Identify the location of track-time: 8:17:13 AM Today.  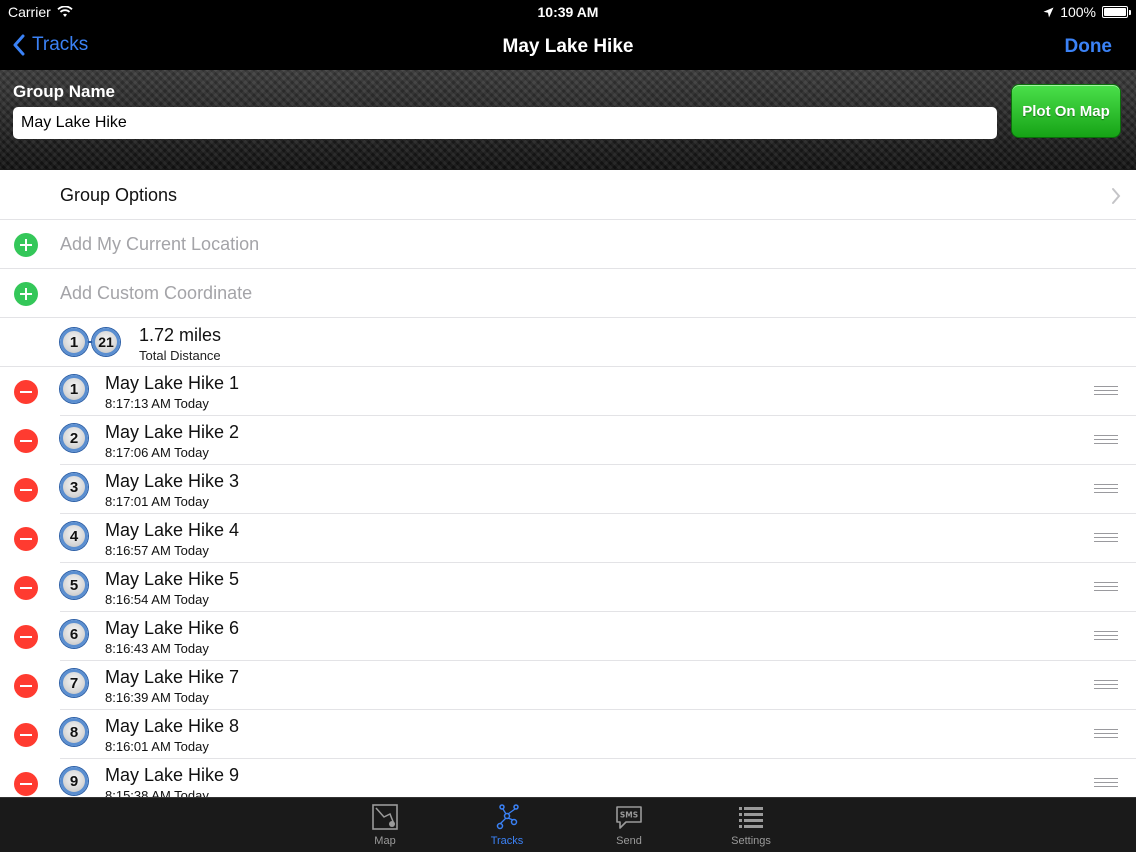
(157, 403).